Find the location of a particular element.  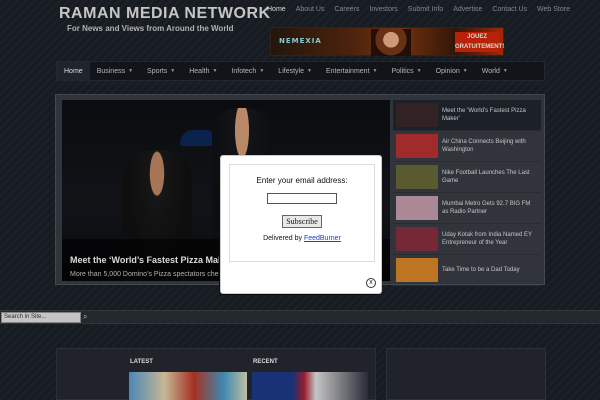

delivered-by: Delivered by FeedBurner is located at coordinates (302, 238).